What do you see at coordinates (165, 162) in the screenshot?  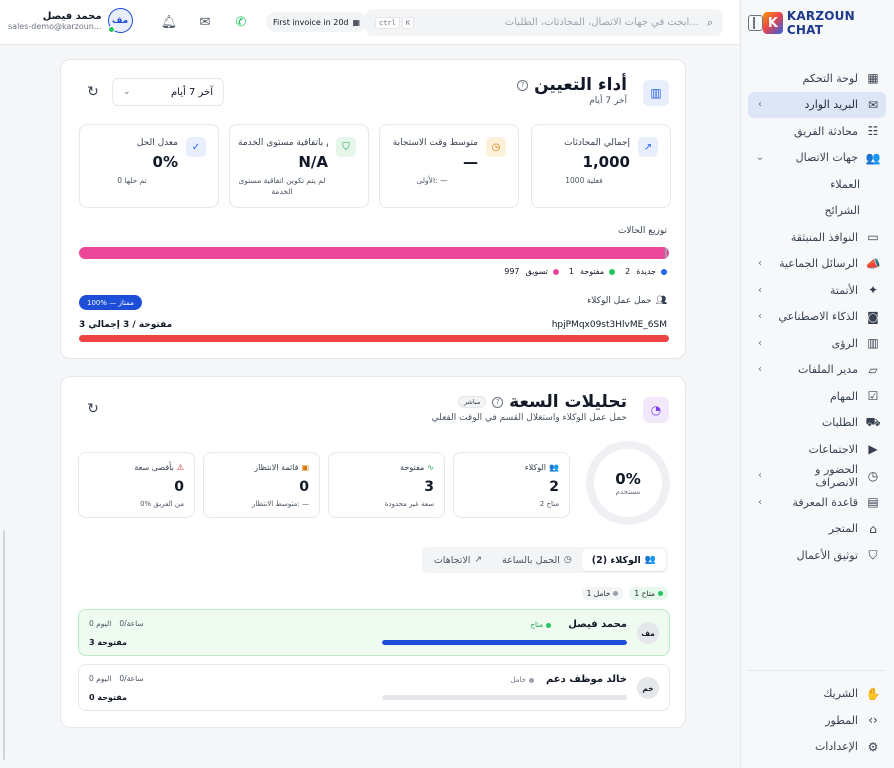 I see `stat-value: 0%` at bounding box center [165, 162].